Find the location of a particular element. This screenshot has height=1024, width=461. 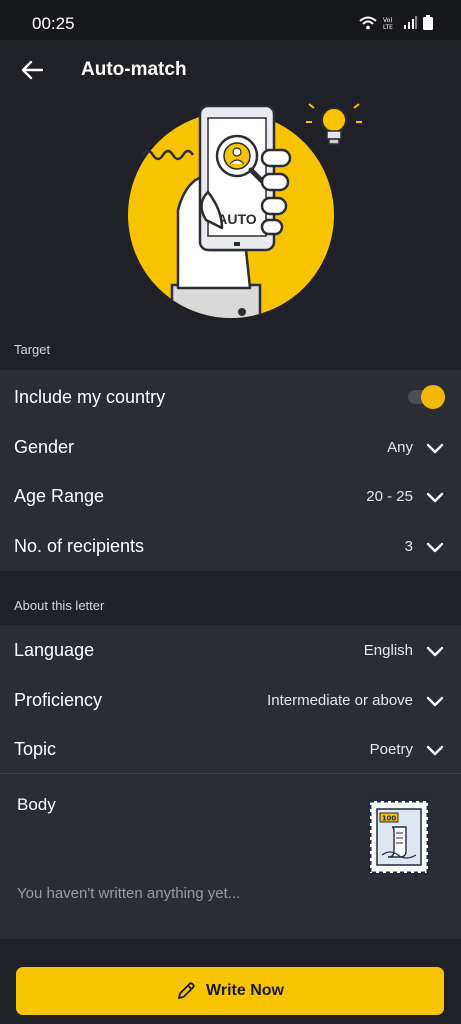

recipients-row: No. of recipients 3 is located at coordinates (230, 546).